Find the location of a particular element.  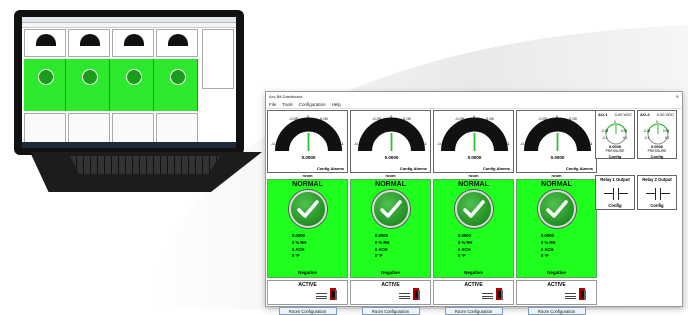

relay-2-panel: Relay 2 Output Config is located at coordinates (657, 192).